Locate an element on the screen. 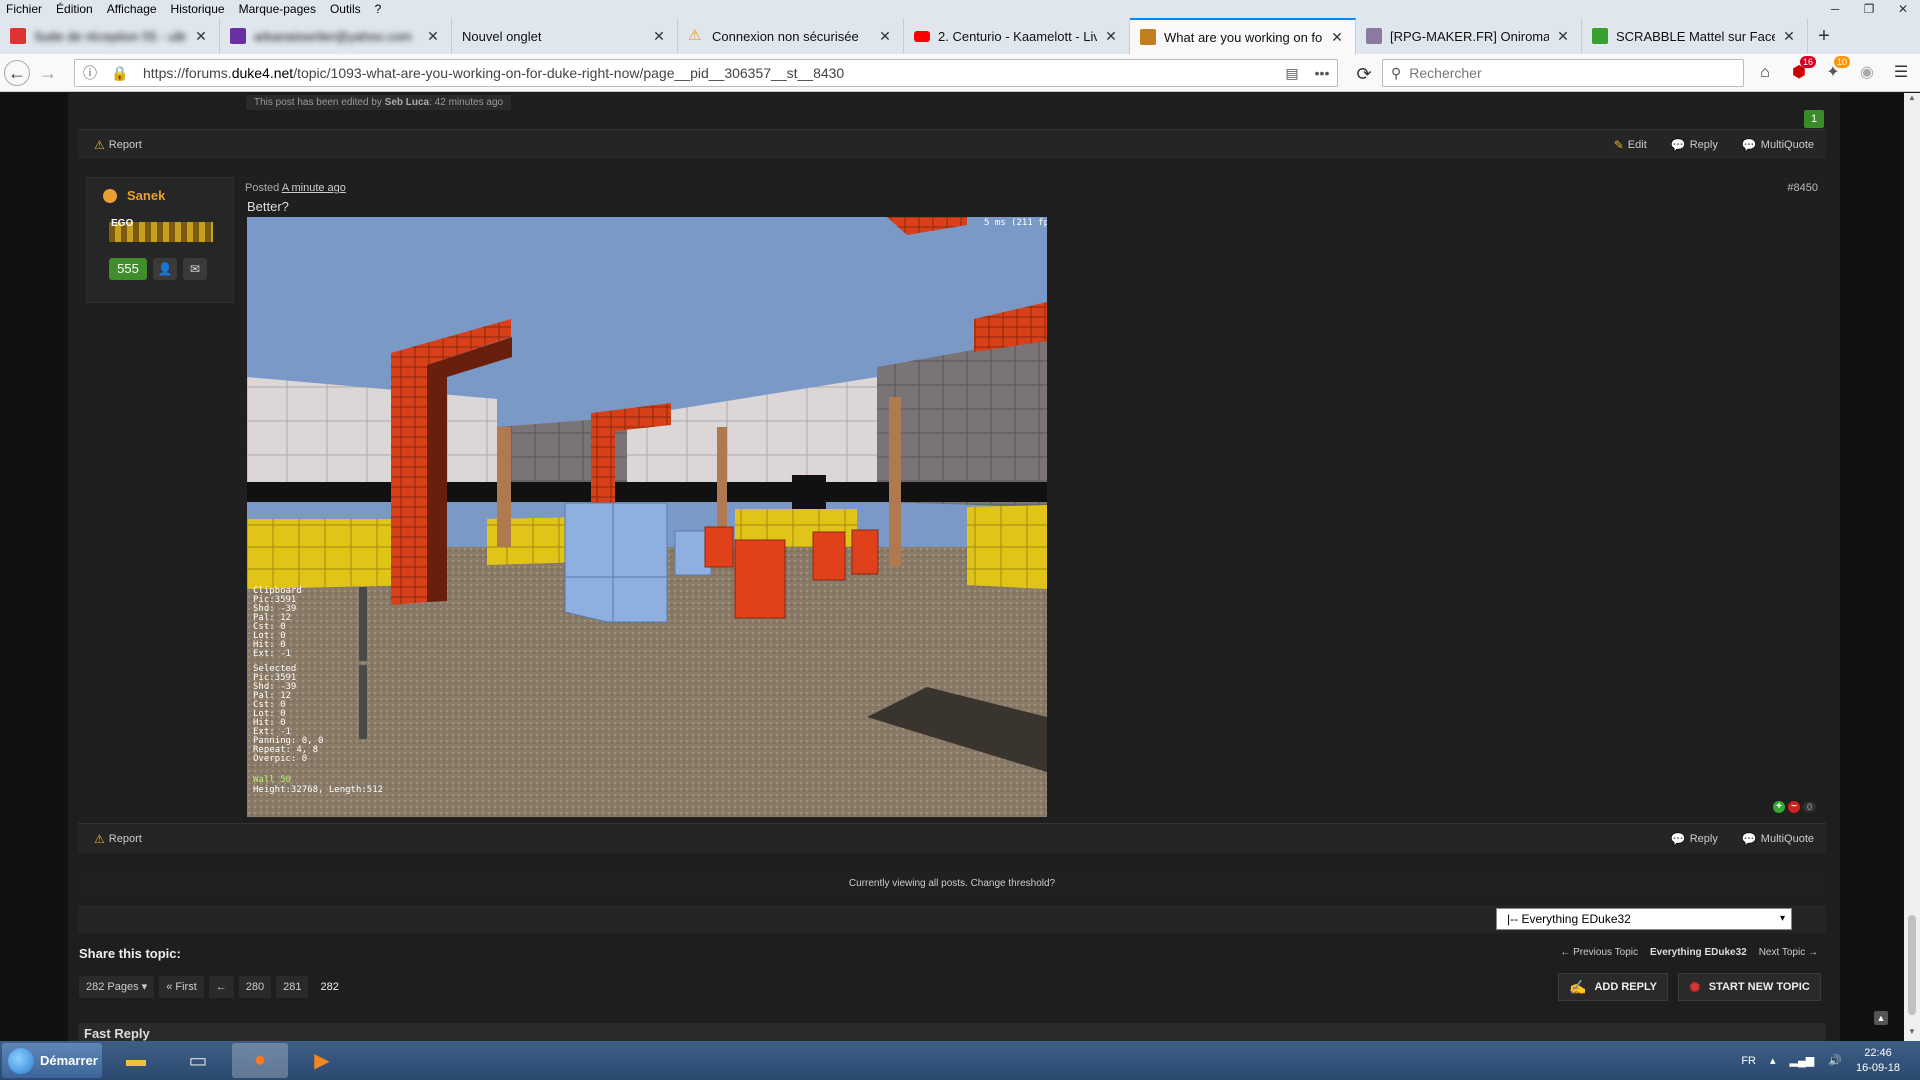 The image size is (1920, 1080). home-icon: ⌂ is located at coordinates (1765, 73).